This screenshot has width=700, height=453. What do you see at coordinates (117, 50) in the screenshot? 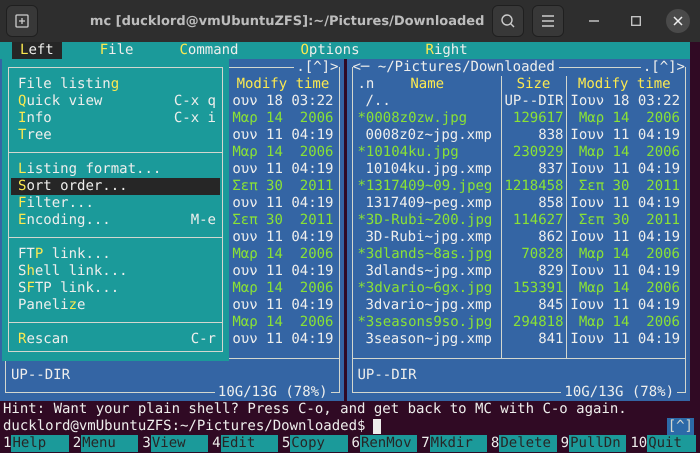
I see `menu-bar-item: File` at bounding box center [117, 50].